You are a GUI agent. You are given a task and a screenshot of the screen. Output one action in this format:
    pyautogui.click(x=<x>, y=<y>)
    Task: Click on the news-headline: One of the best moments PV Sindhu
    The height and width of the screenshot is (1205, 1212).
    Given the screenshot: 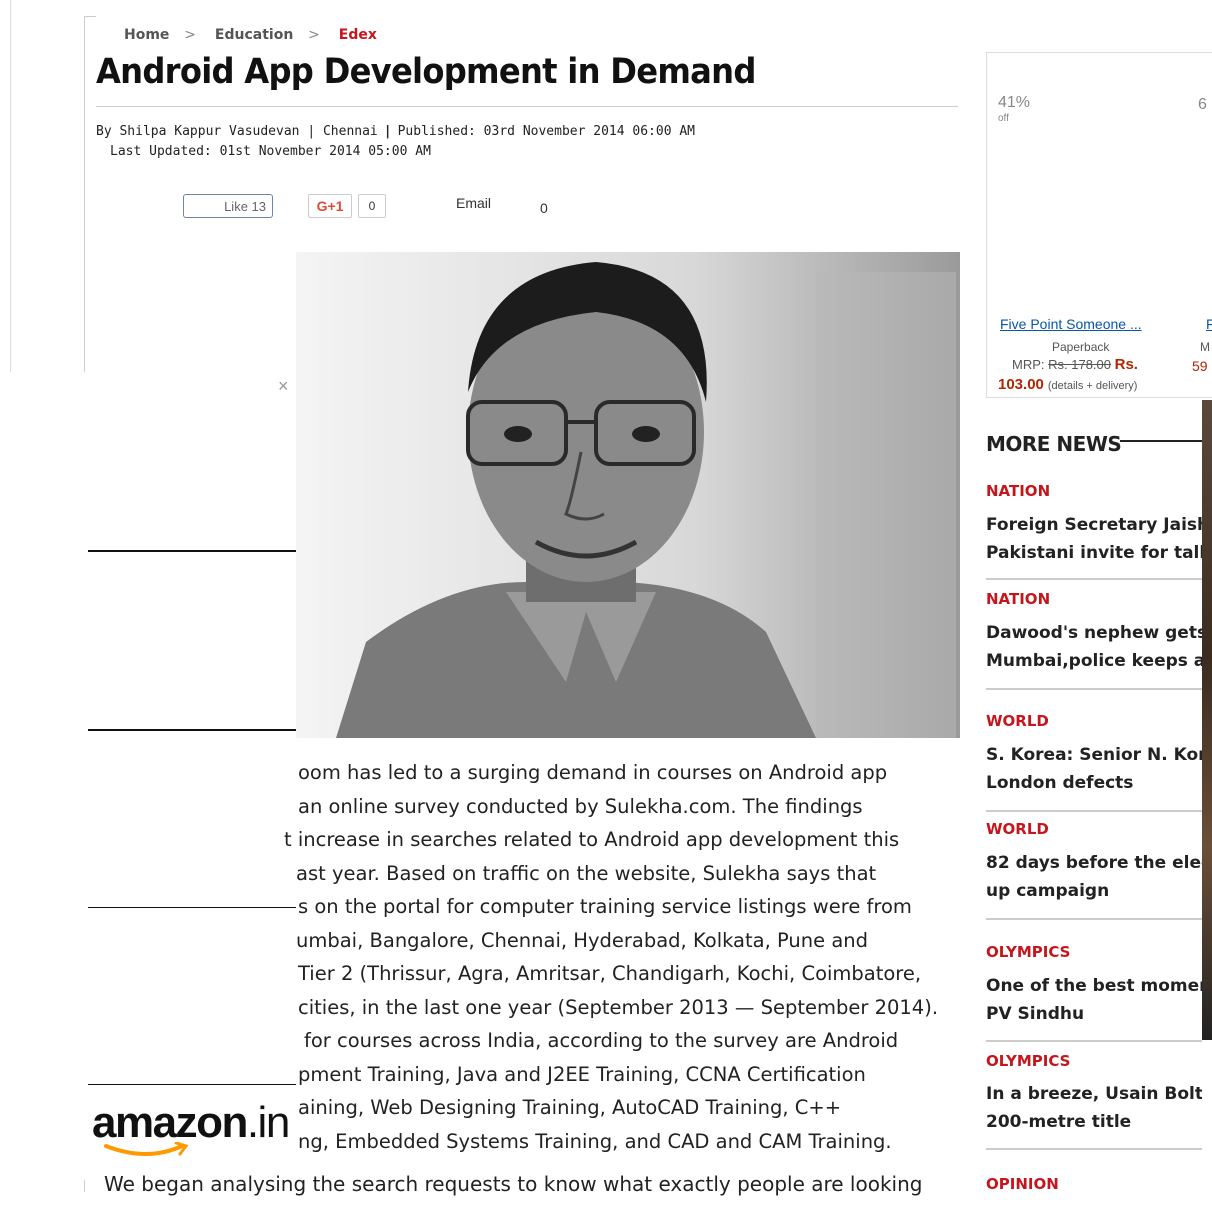 What is the action you would take?
    pyautogui.click(x=1094, y=1000)
    